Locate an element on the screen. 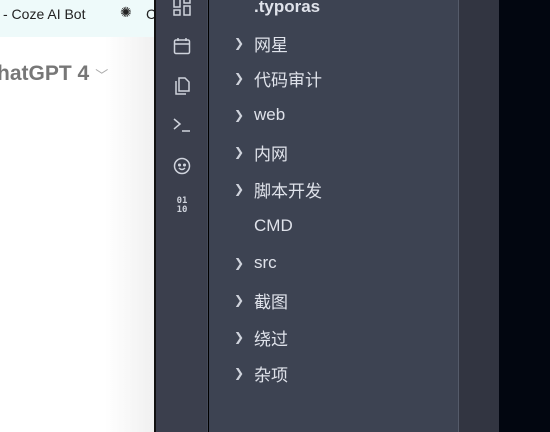  terminal-icon is located at coordinates (182, 125).